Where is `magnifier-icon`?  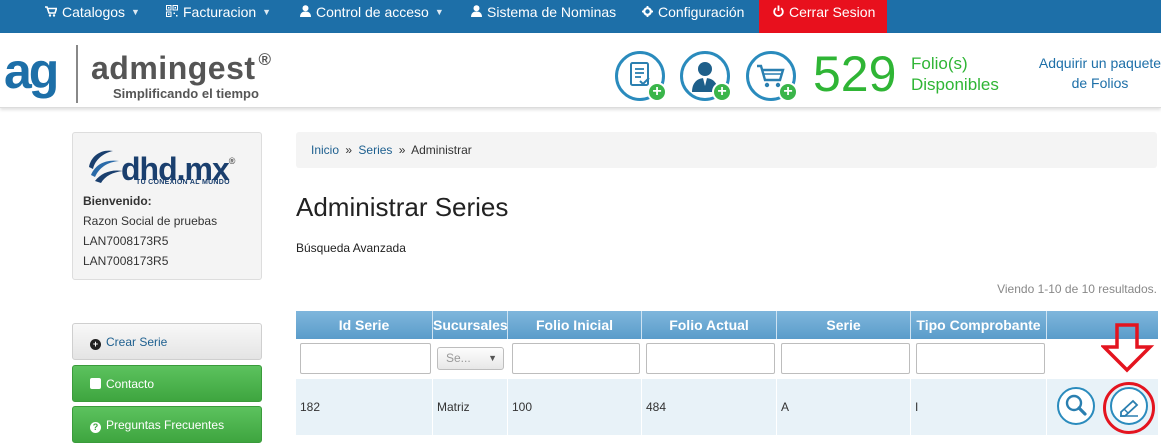
magnifier-icon is located at coordinates (1076, 405).